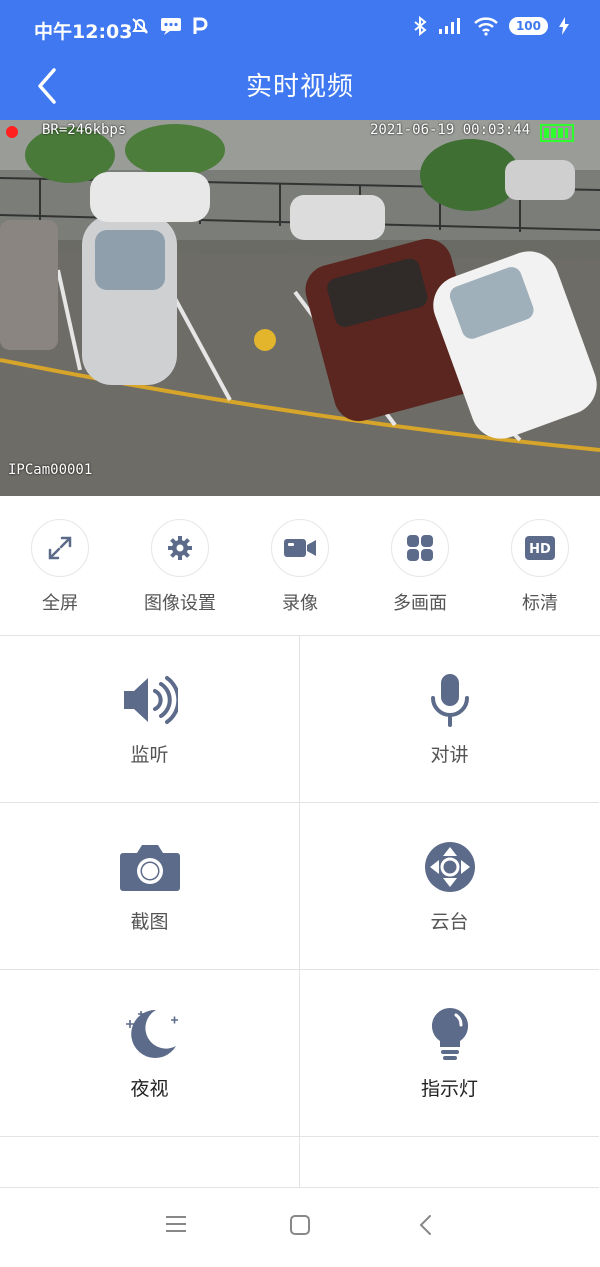  I want to click on quality-icon-circle: HD, so click(540, 548).